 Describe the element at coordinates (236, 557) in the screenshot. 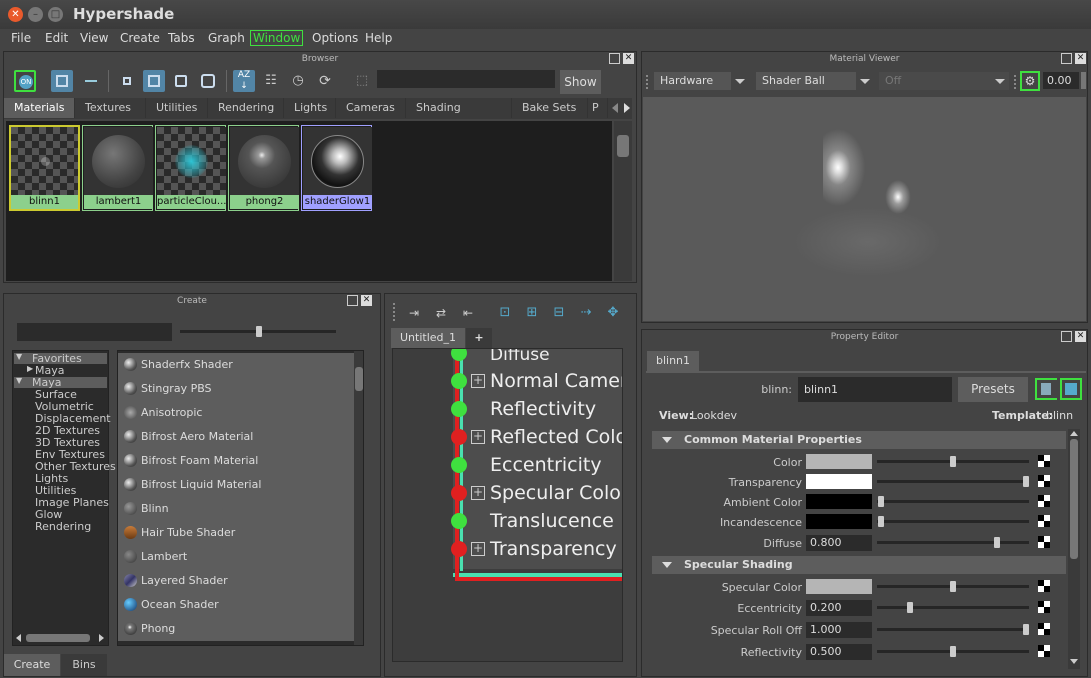

I see `shader-item: Lambert` at that location.